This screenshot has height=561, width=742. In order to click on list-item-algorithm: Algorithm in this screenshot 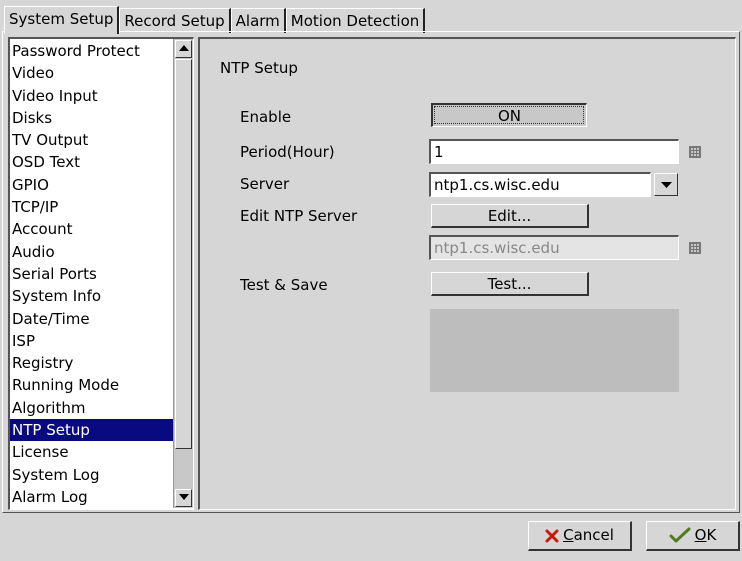, I will do `click(92, 408)`.